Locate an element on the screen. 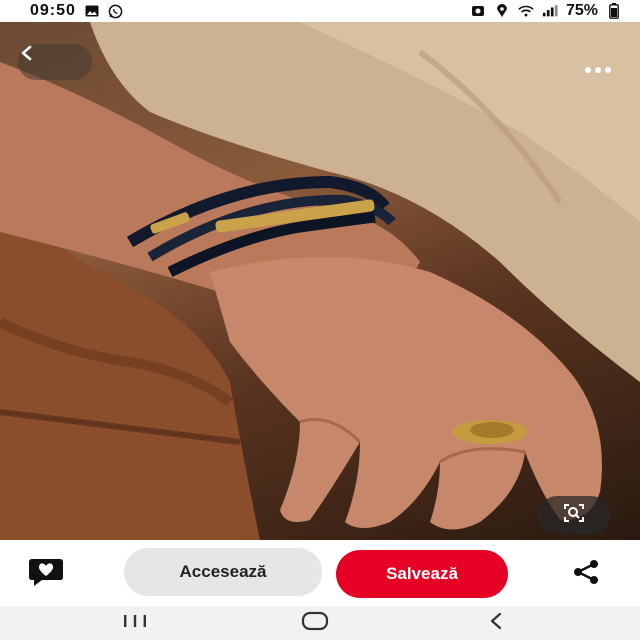 The width and height of the screenshot is (640, 640). signal-icon is located at coordinates (550, 11).